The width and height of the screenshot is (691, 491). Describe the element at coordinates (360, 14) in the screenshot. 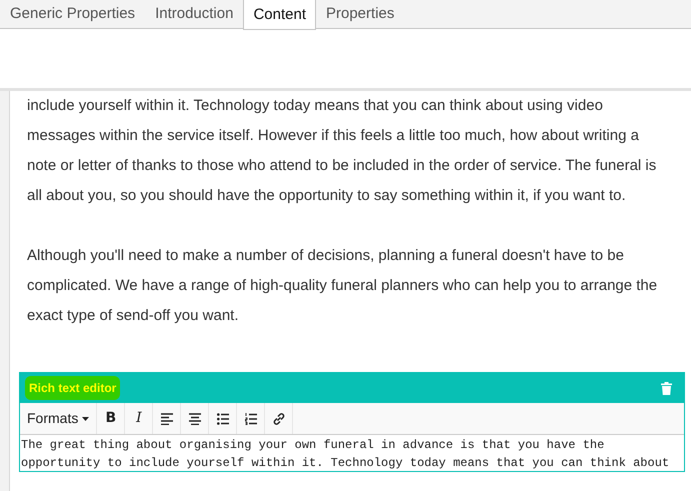

I see `tab: Properties` at that location.